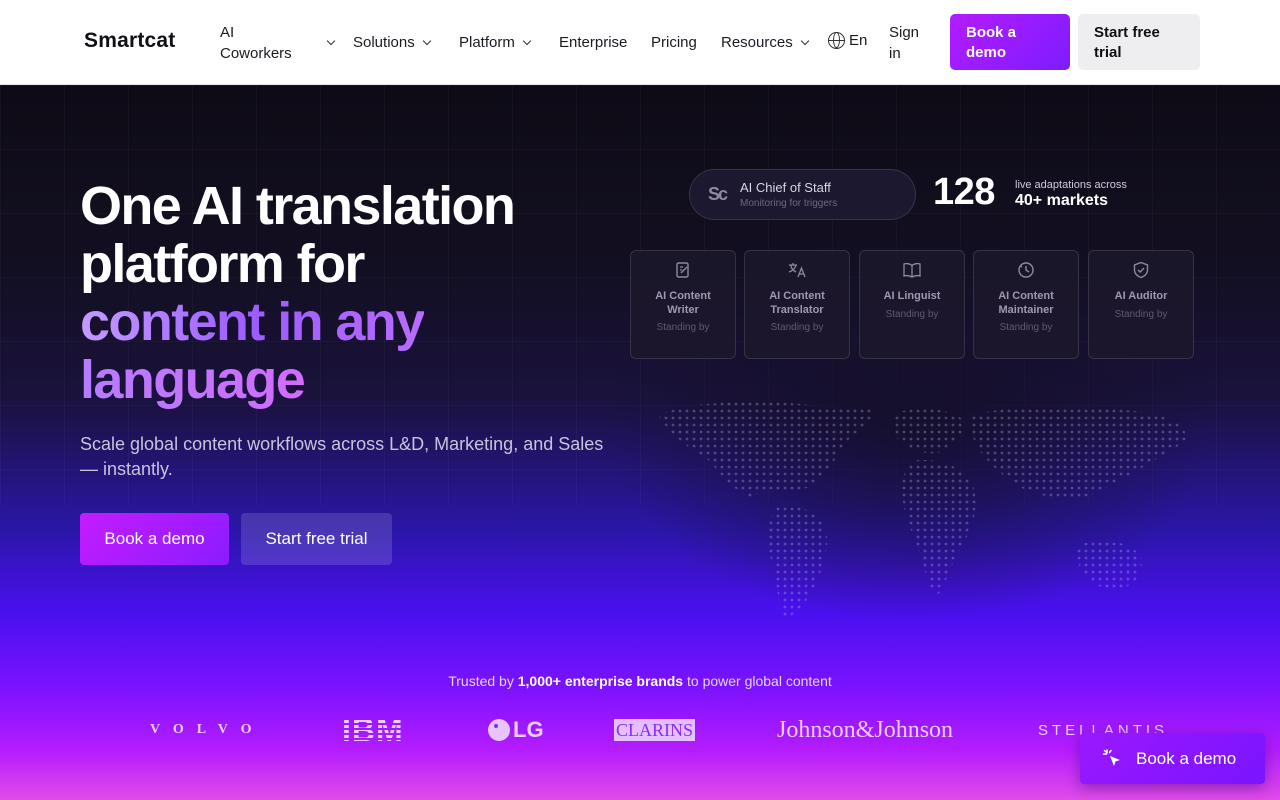 Image resolution: width=1280 pixels, height=800 pixels. Describe the element at coordinates (797, 272) in the screenshot. I see `translate-icon` at that location.